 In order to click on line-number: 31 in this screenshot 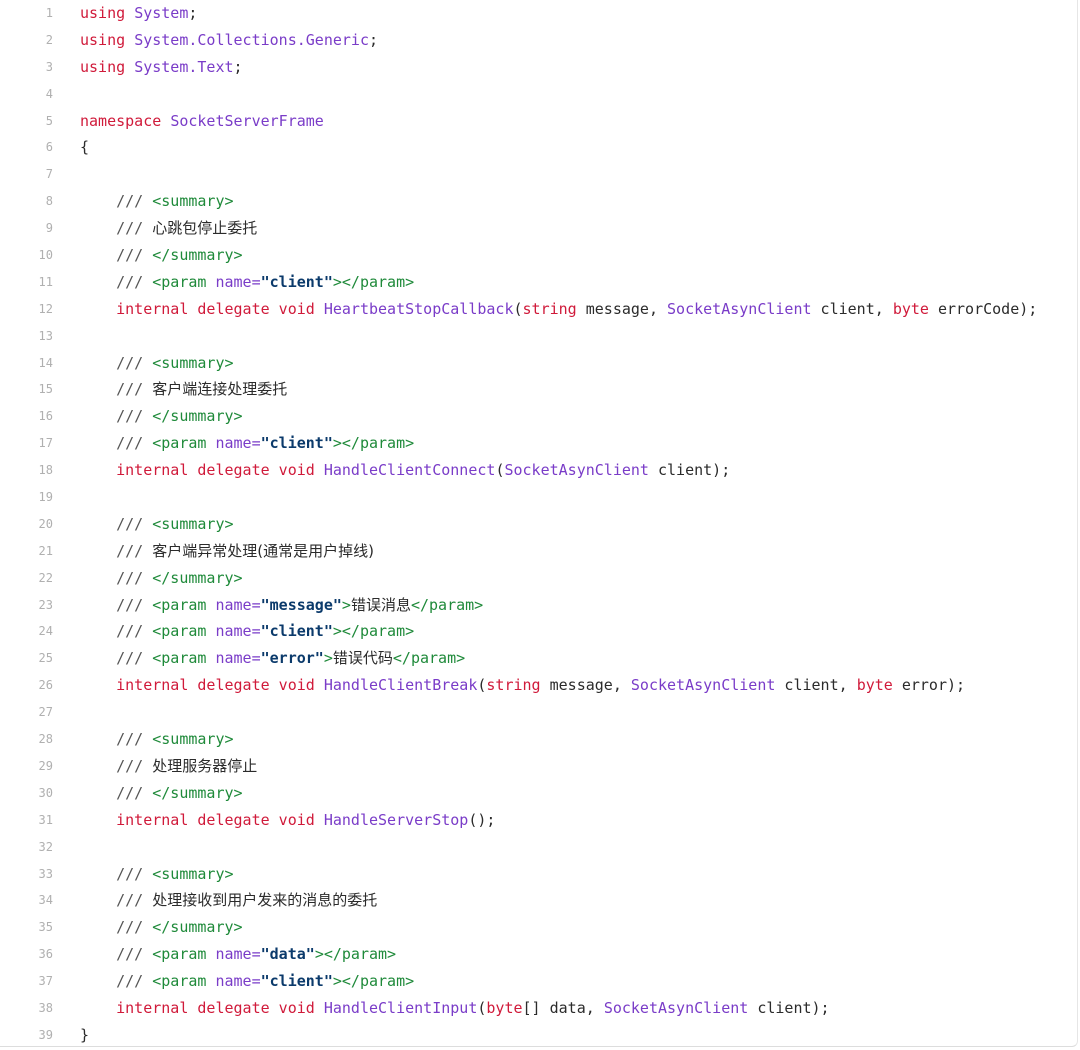, I will do `click(45, 819)`.